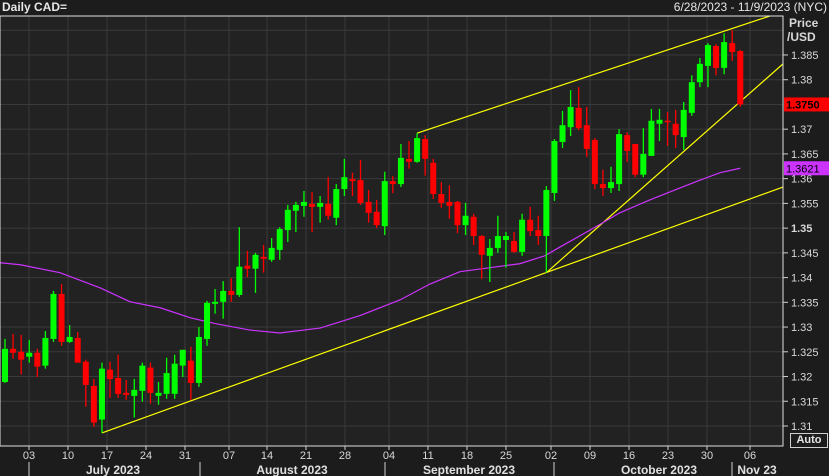 The height and width of the screenshot is (476, 829). I want to click on date-tick-label: 11, so click(427, 456).